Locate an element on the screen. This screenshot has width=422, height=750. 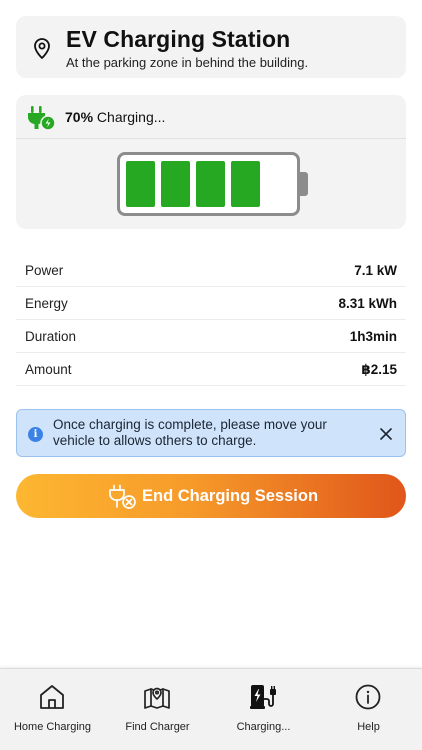
stat-row: Duration 1h3min is located at coordinates (211, 336).